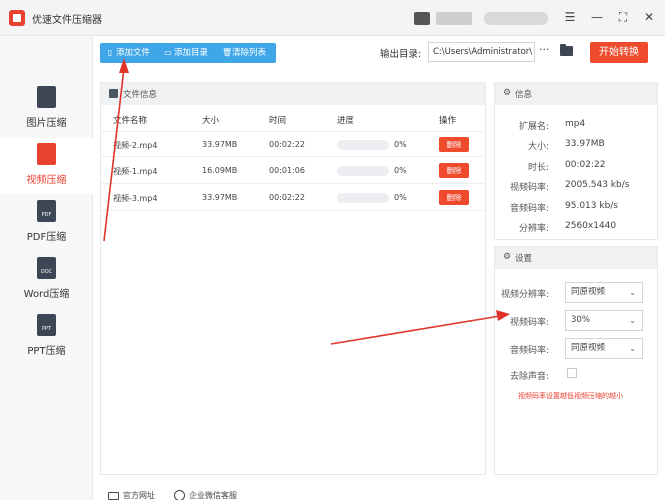 The width and height of the screenshot is (665, 500). What do you see at coordinates (211, 121) in the screenshot?
I see `column-header-size: 大小` at bounding box center [211, 121].